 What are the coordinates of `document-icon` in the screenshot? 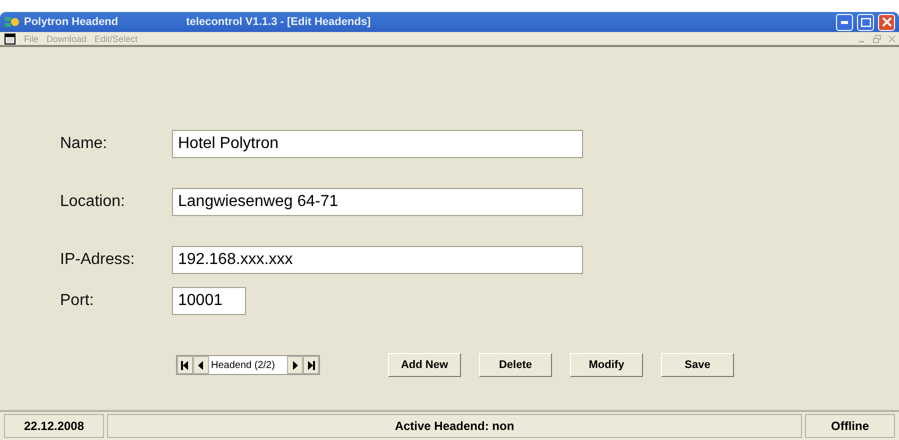 It's located at (10, 38).